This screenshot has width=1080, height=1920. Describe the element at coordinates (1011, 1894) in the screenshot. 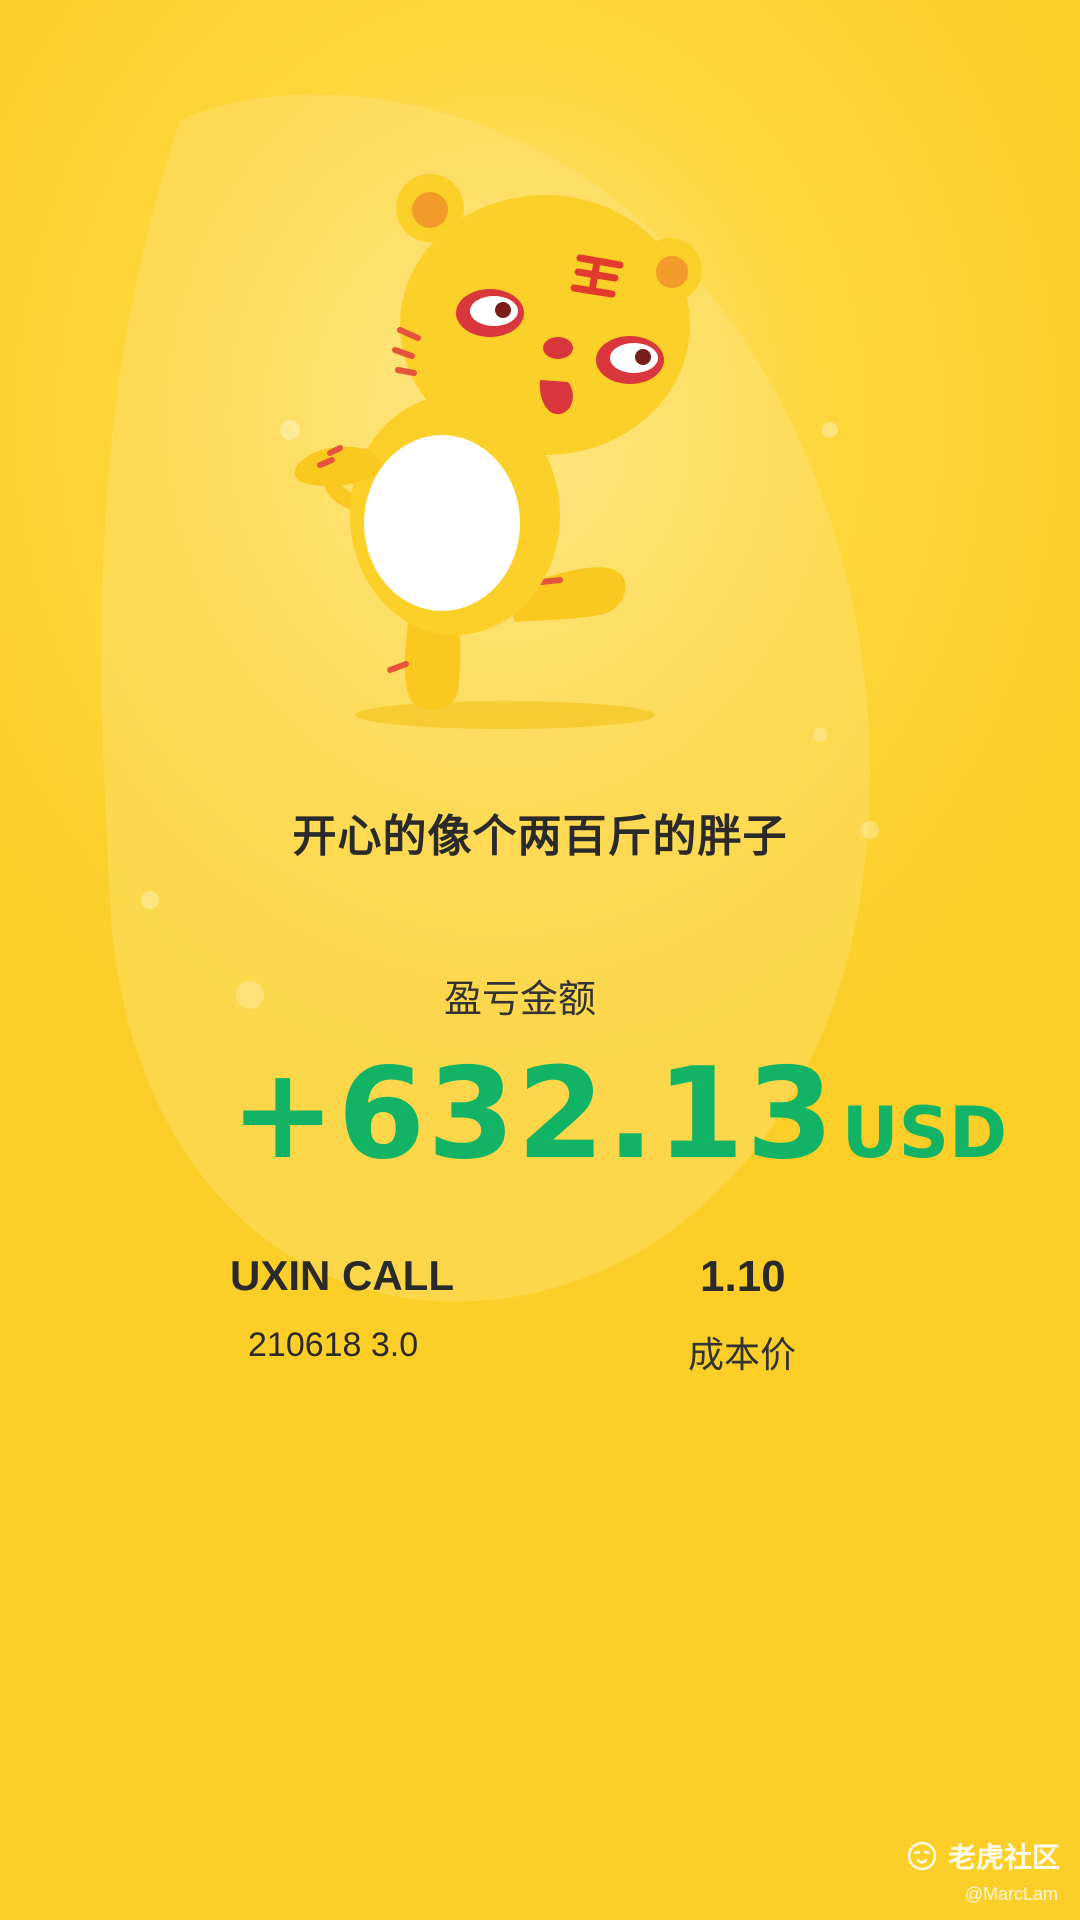

I see `watermark-user: @MarcLam` at that location.